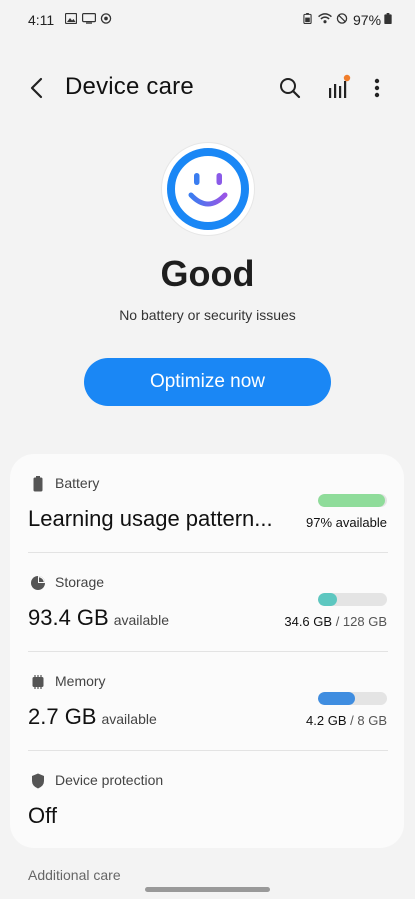 The image size is (415, 899). What do you see at coordinates (109, 780) in the screenshot?
I see `device-protection-label: Device protection` at bounding box center [109, 780].